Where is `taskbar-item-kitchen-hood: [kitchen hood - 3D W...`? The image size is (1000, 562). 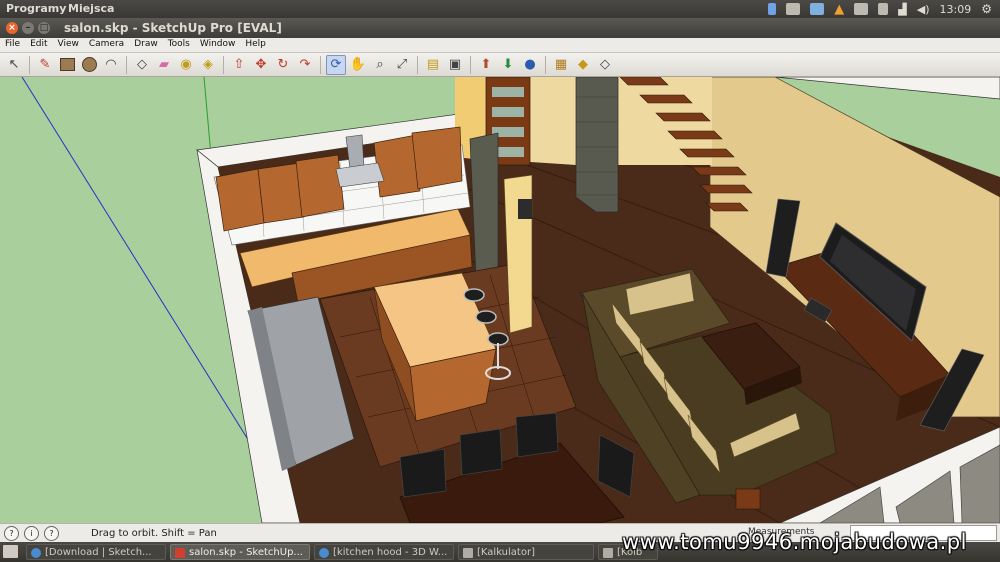
taskbar-item-kitchen-hood: [kitchen hood - 3D W... is located at coordinates (384, 552).